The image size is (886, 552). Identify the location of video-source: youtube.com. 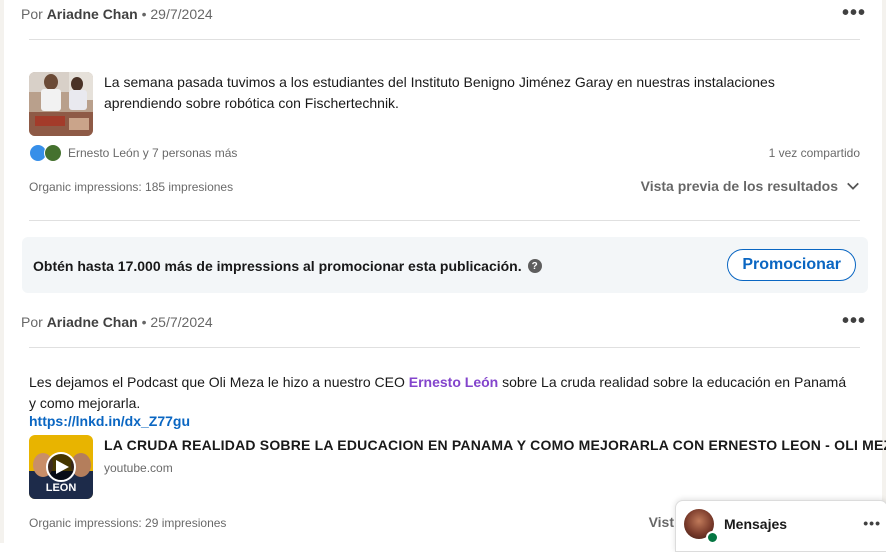
(138, 468).